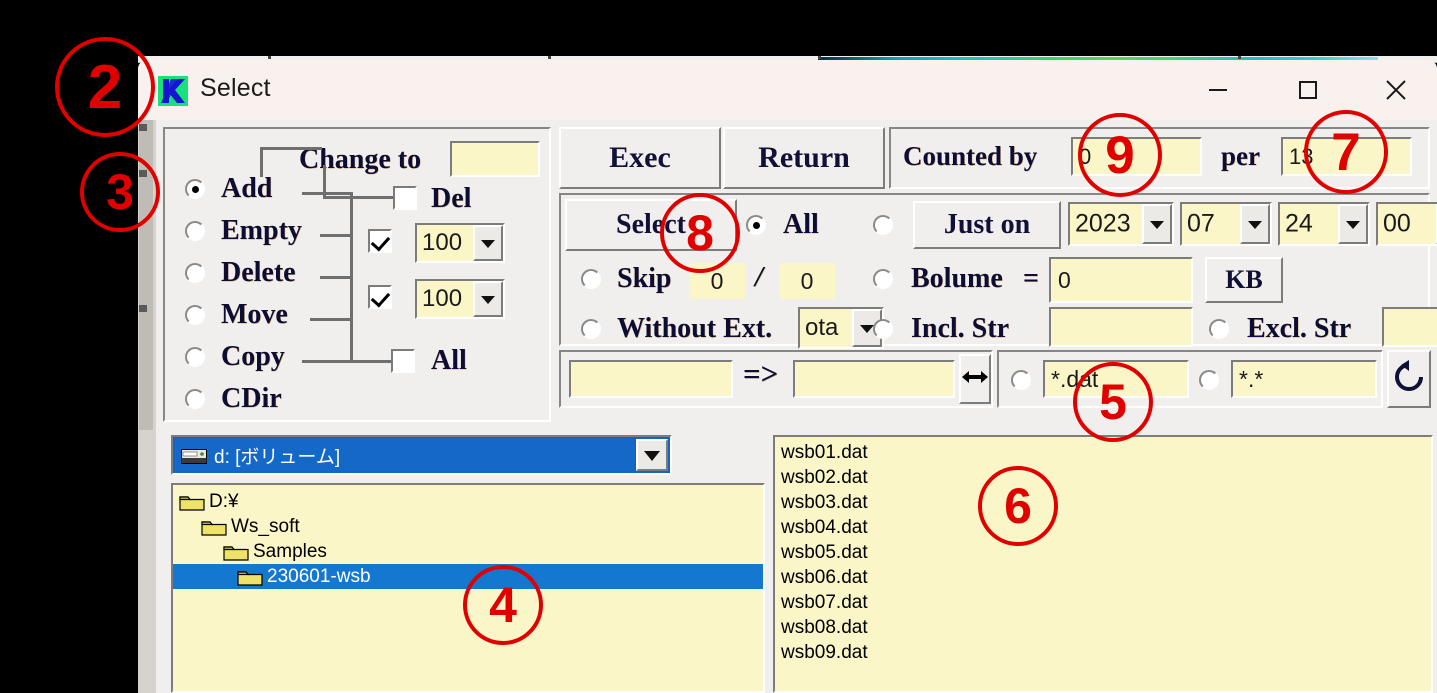 The image size is (1437, 693). What do you see at coordinates (1103, 452) in the screenshot?
I see `list-item: wsb01.dat` at bounding box center [1103, 452].